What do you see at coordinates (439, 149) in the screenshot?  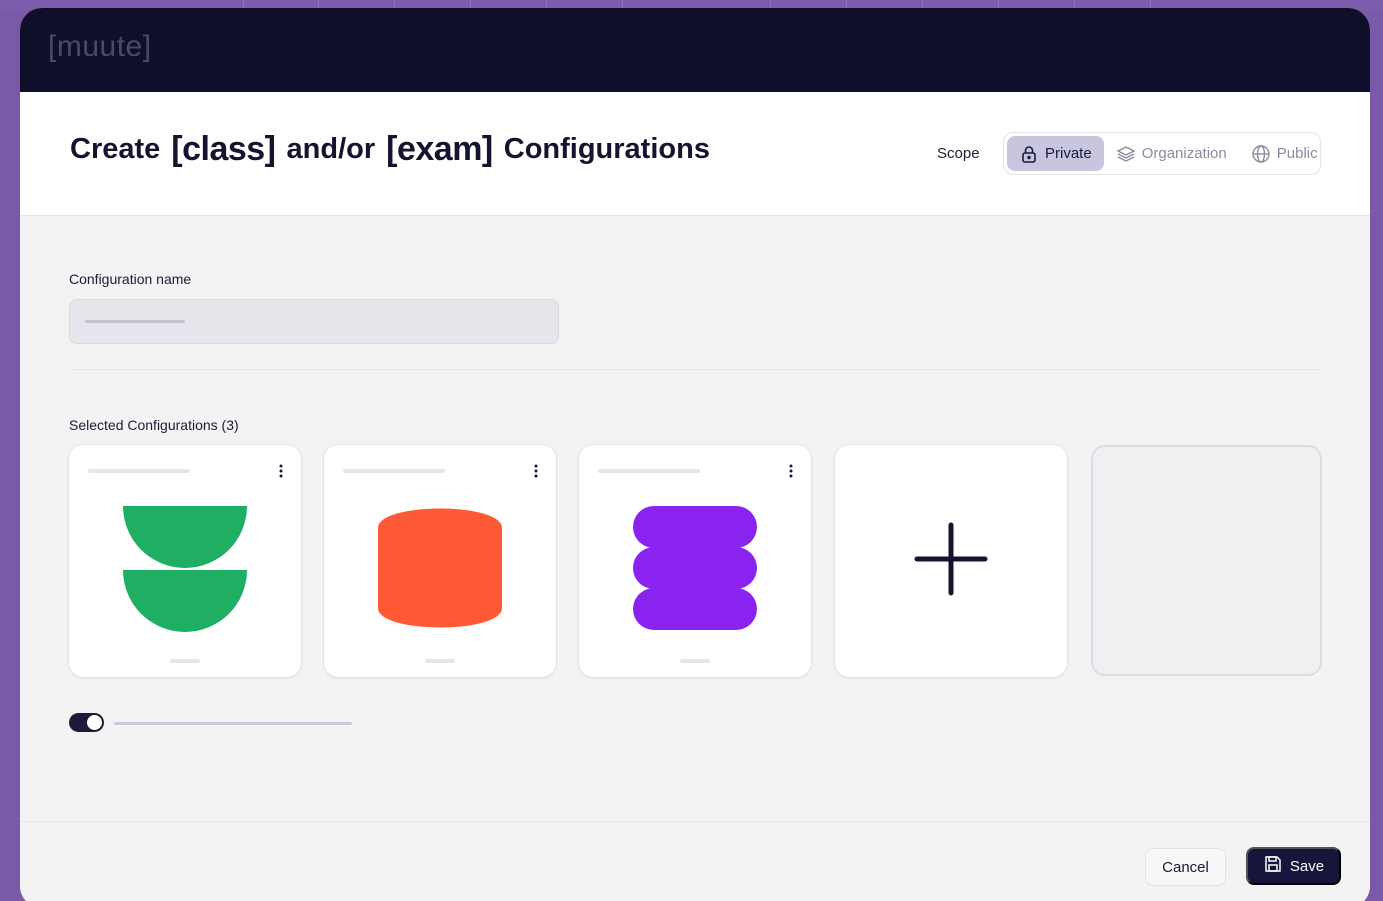 I see `title-exam-keyword: [exam]` at bounding box center [439, 149].